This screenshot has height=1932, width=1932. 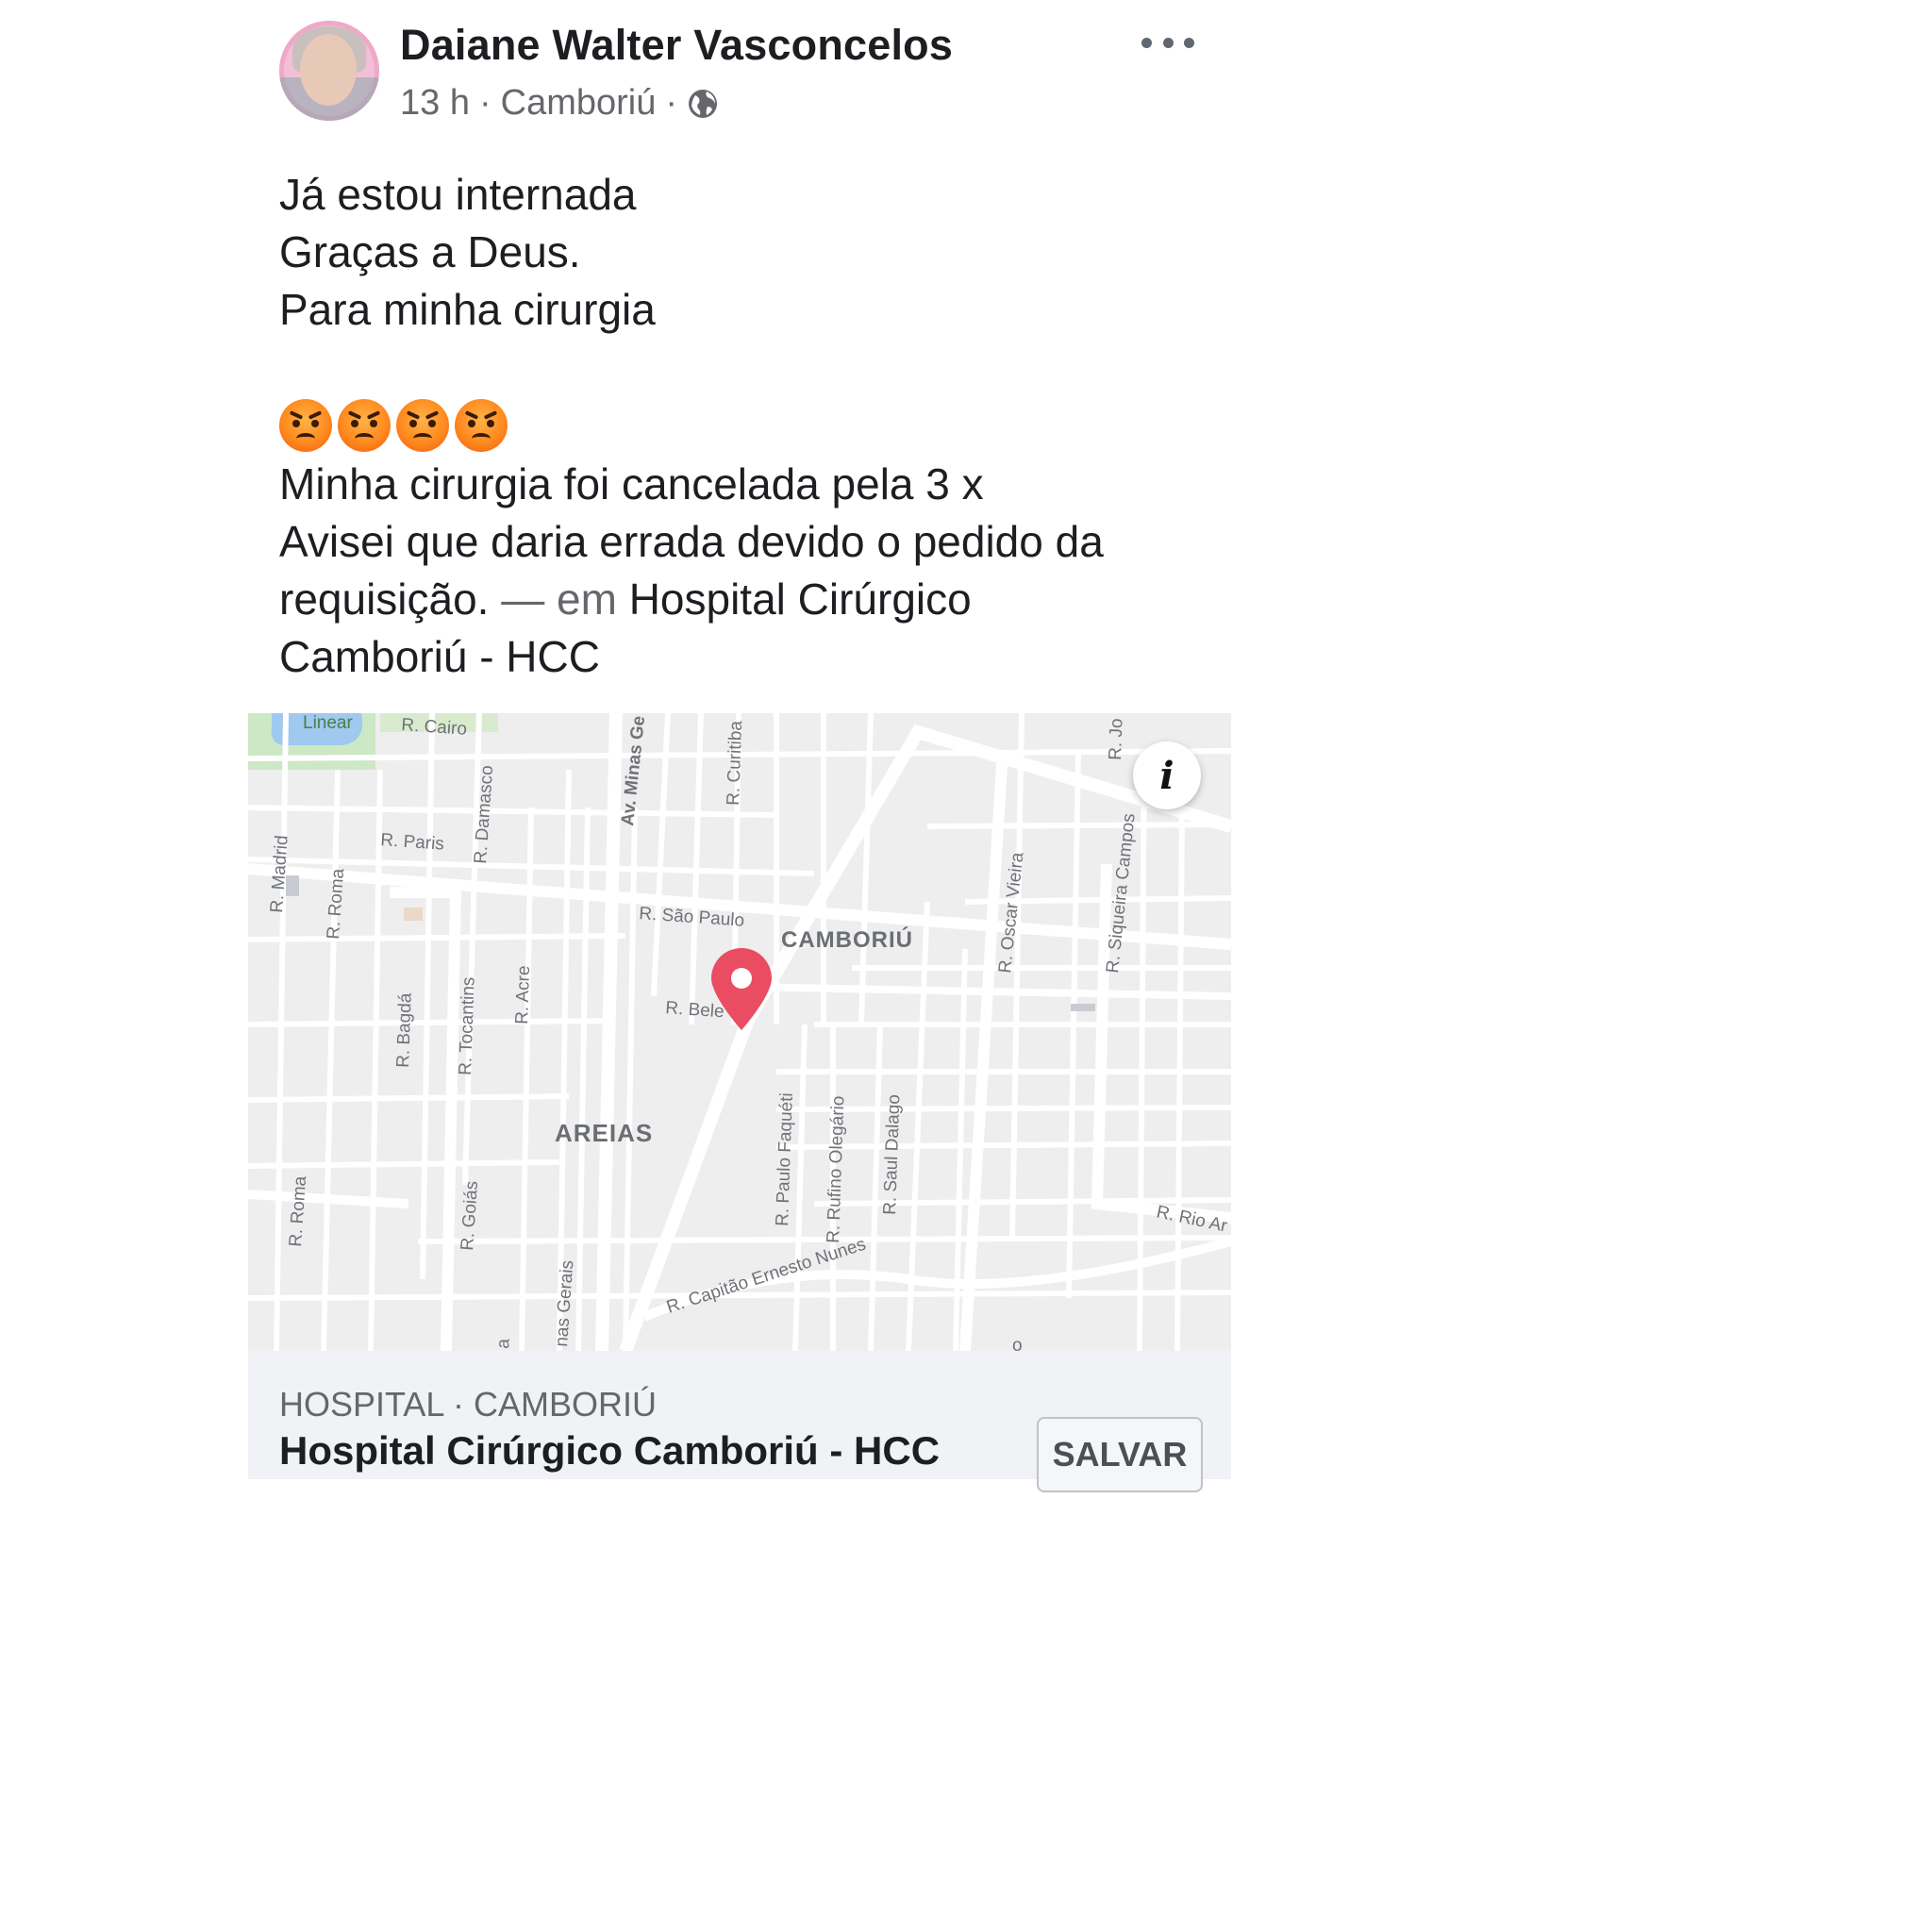 What do you see at coordinates (279, 875) in the screenshot?
I see `map-label-madrid: R. Madrid` at bounding box center [279, 875].